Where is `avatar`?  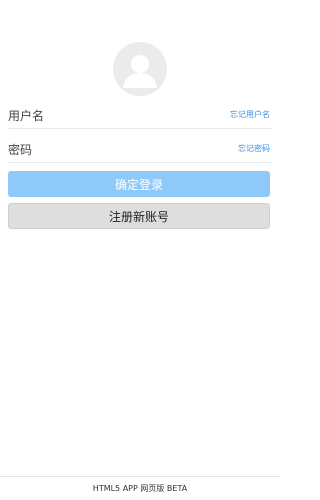 avatar is located at coordinates (140, 69).